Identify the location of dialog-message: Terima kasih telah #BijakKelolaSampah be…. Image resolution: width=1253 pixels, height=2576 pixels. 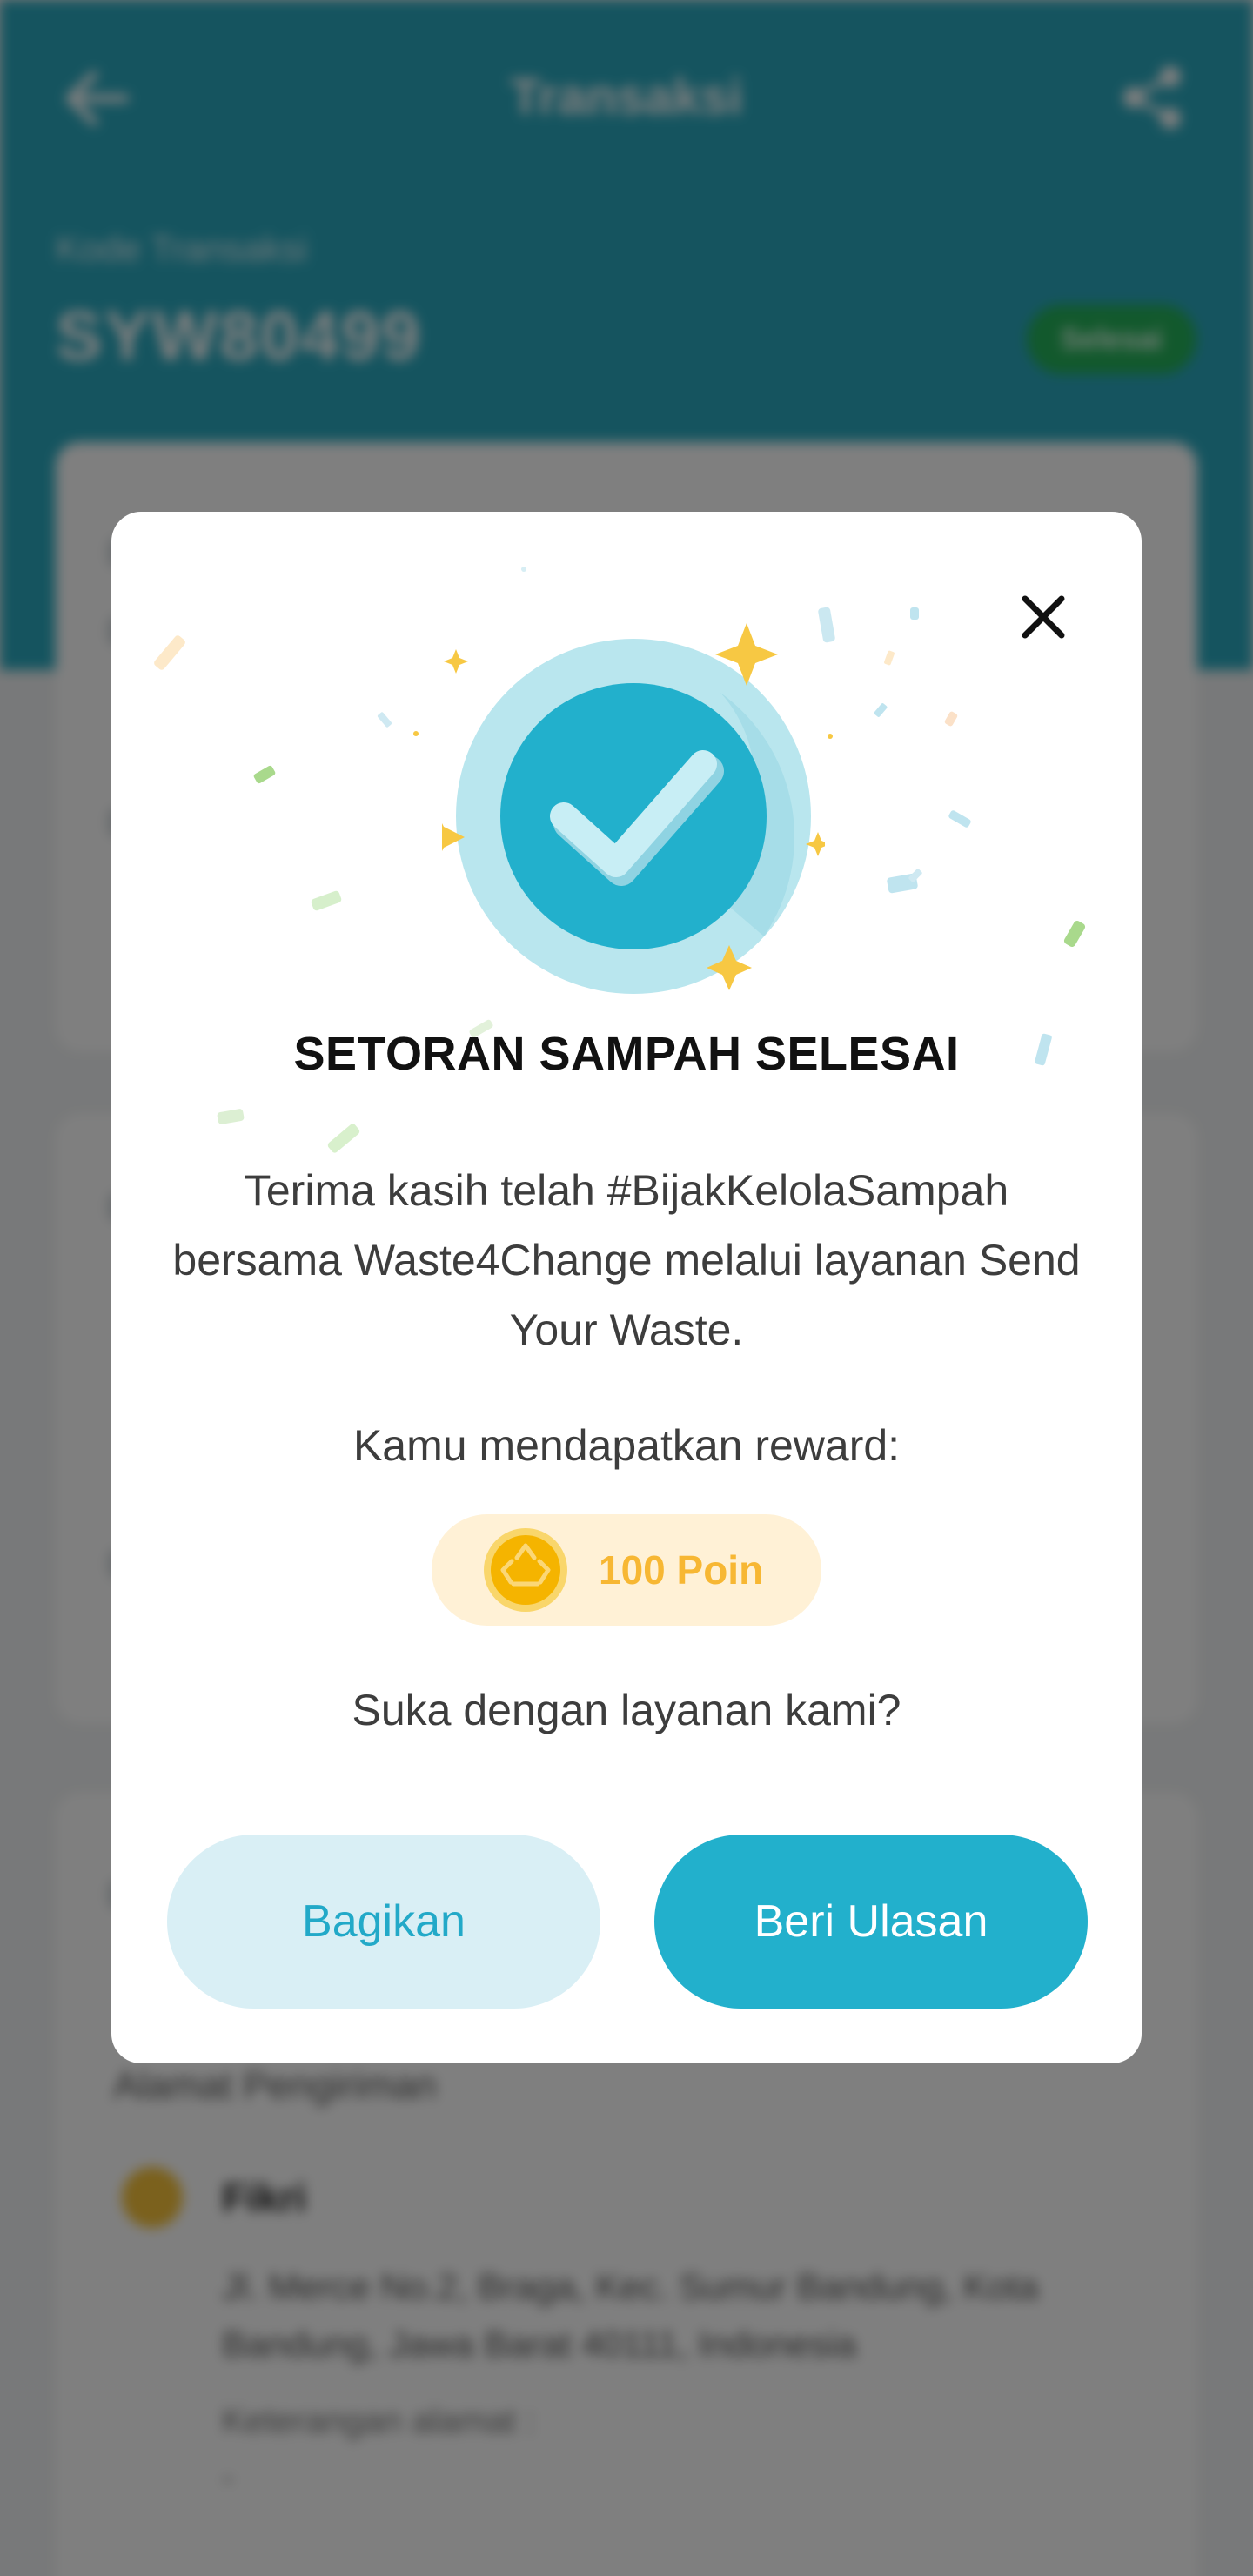
(626, 1260).